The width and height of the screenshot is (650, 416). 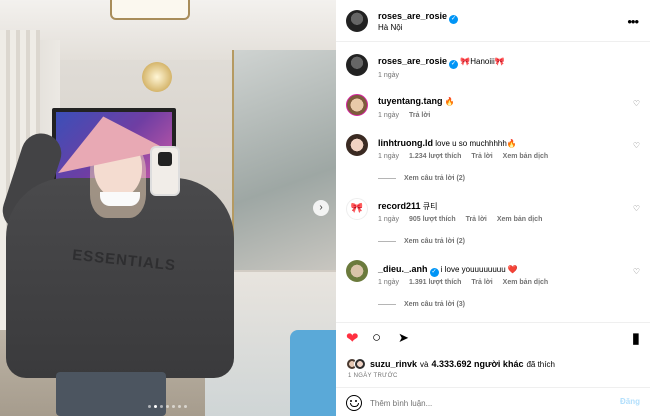 I want to click on post-comment-button: Đăng, so click(x=630, y=401).